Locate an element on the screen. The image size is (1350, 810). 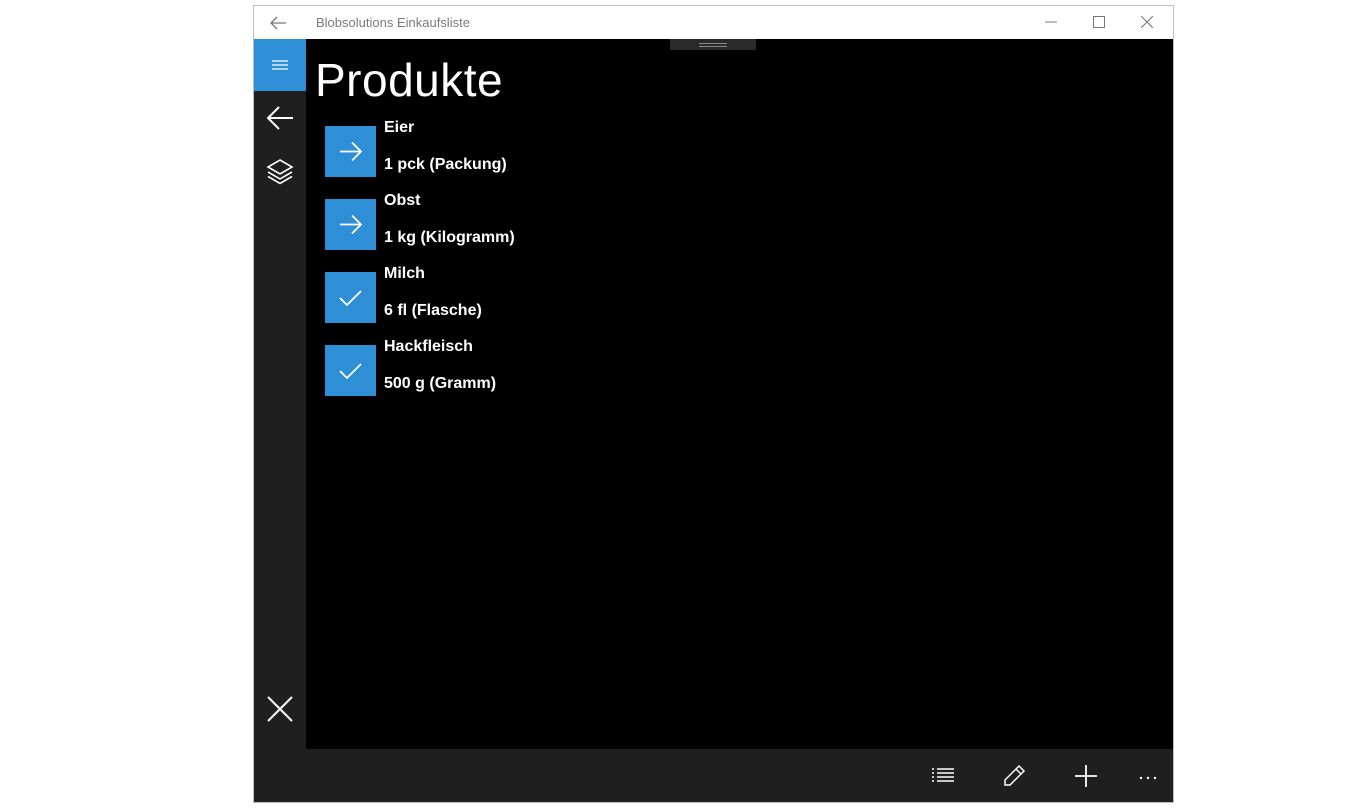
product-name: Milch is located at coordinates (404, 273).